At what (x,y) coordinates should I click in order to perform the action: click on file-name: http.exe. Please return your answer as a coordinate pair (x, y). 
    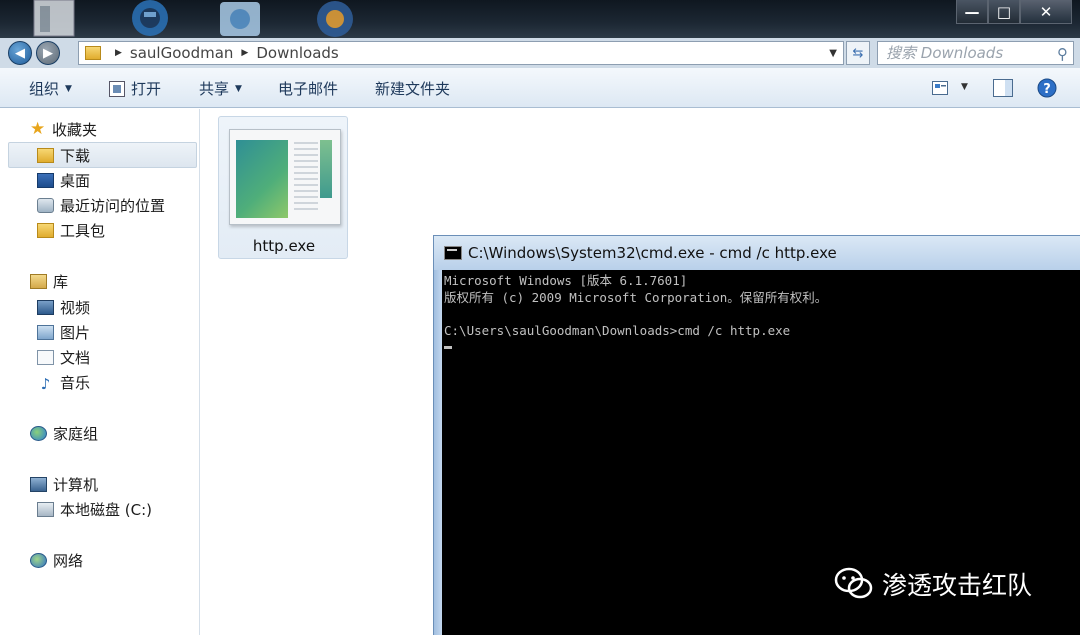
    Looking at the image, I should click on (284, 246).